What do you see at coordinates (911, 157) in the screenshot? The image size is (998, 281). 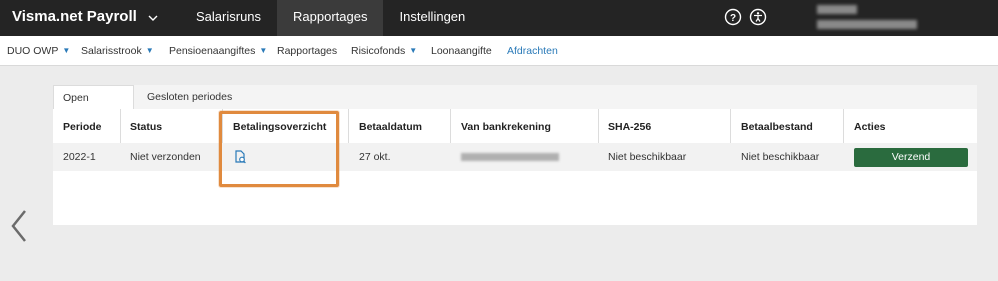 I see `verzend-button: Verzend` at bounding box center [911, 157].